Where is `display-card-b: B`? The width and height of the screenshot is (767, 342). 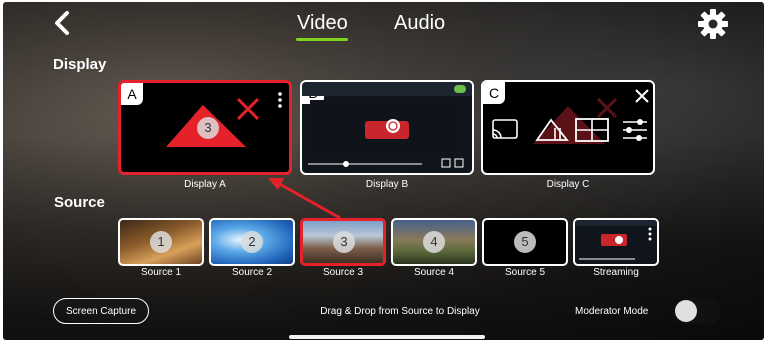
display-card-b: B is located at coordinates (387, 127).